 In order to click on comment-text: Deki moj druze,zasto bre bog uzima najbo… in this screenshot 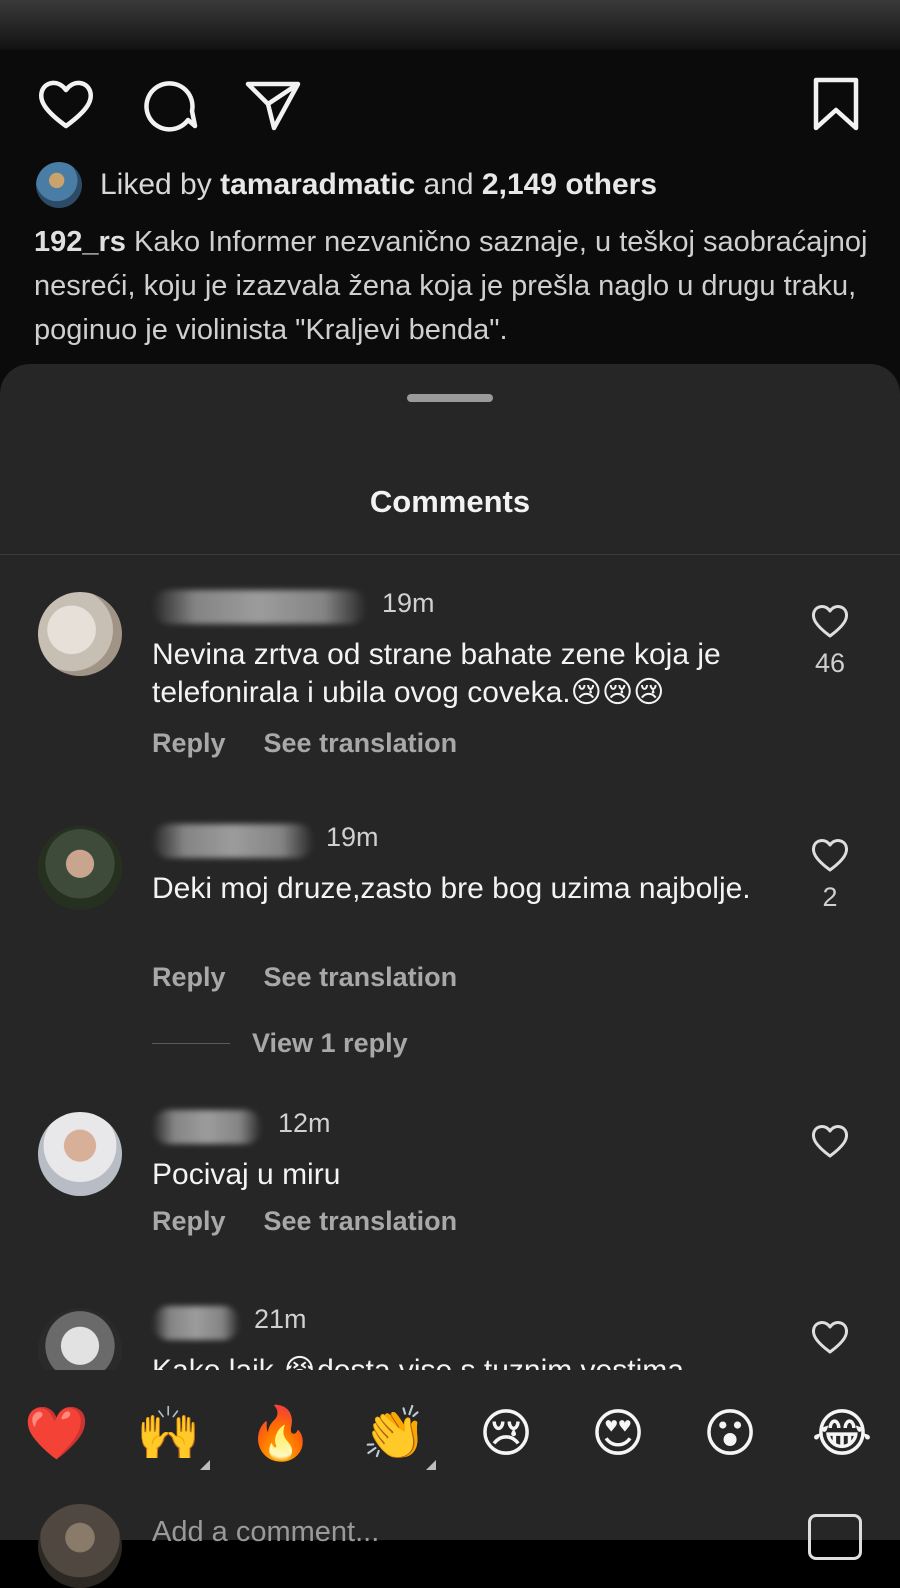, I will do `click(451, 888)`.